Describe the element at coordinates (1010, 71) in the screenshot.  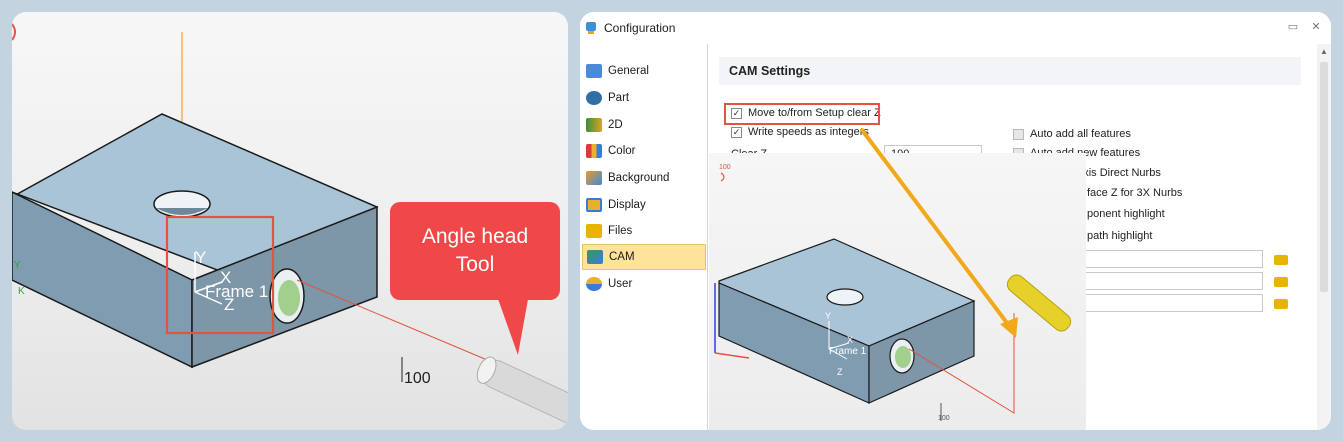
I see `section-header: CAM Settings` at that location.